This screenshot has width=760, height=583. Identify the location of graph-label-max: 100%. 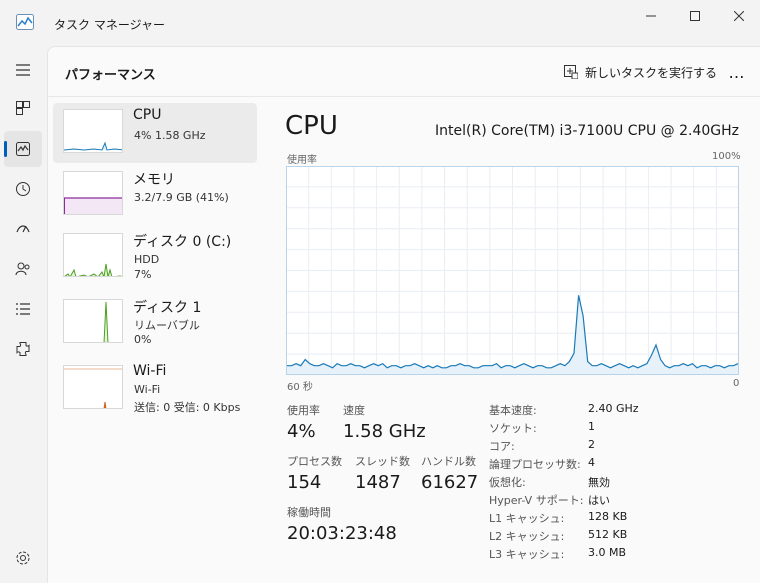
(726, 156).